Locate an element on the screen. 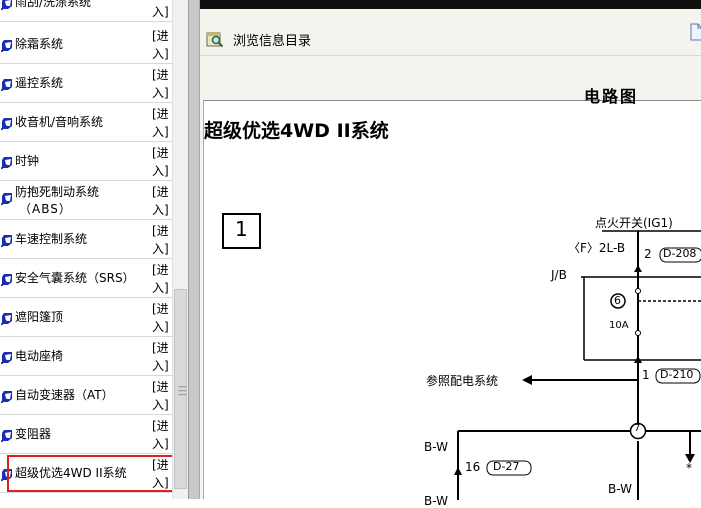  fuse-rating: 10A is located at coordinates (619, 325).